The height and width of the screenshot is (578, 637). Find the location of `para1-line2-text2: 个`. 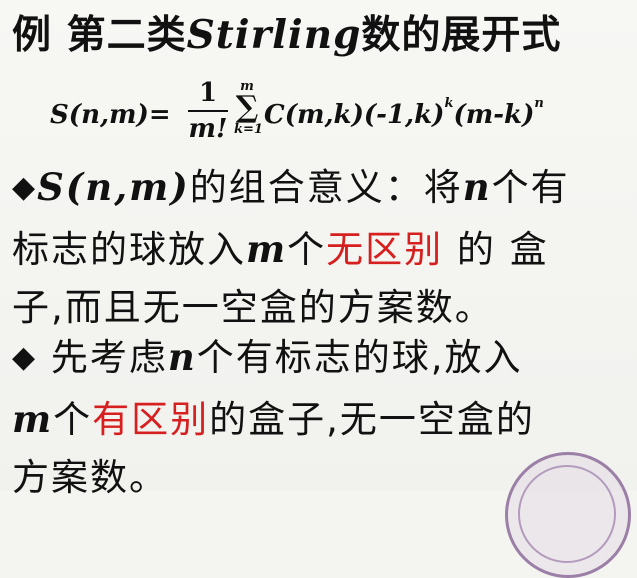

para1-line2-text2: 个 is located at coordinates (307, 249).